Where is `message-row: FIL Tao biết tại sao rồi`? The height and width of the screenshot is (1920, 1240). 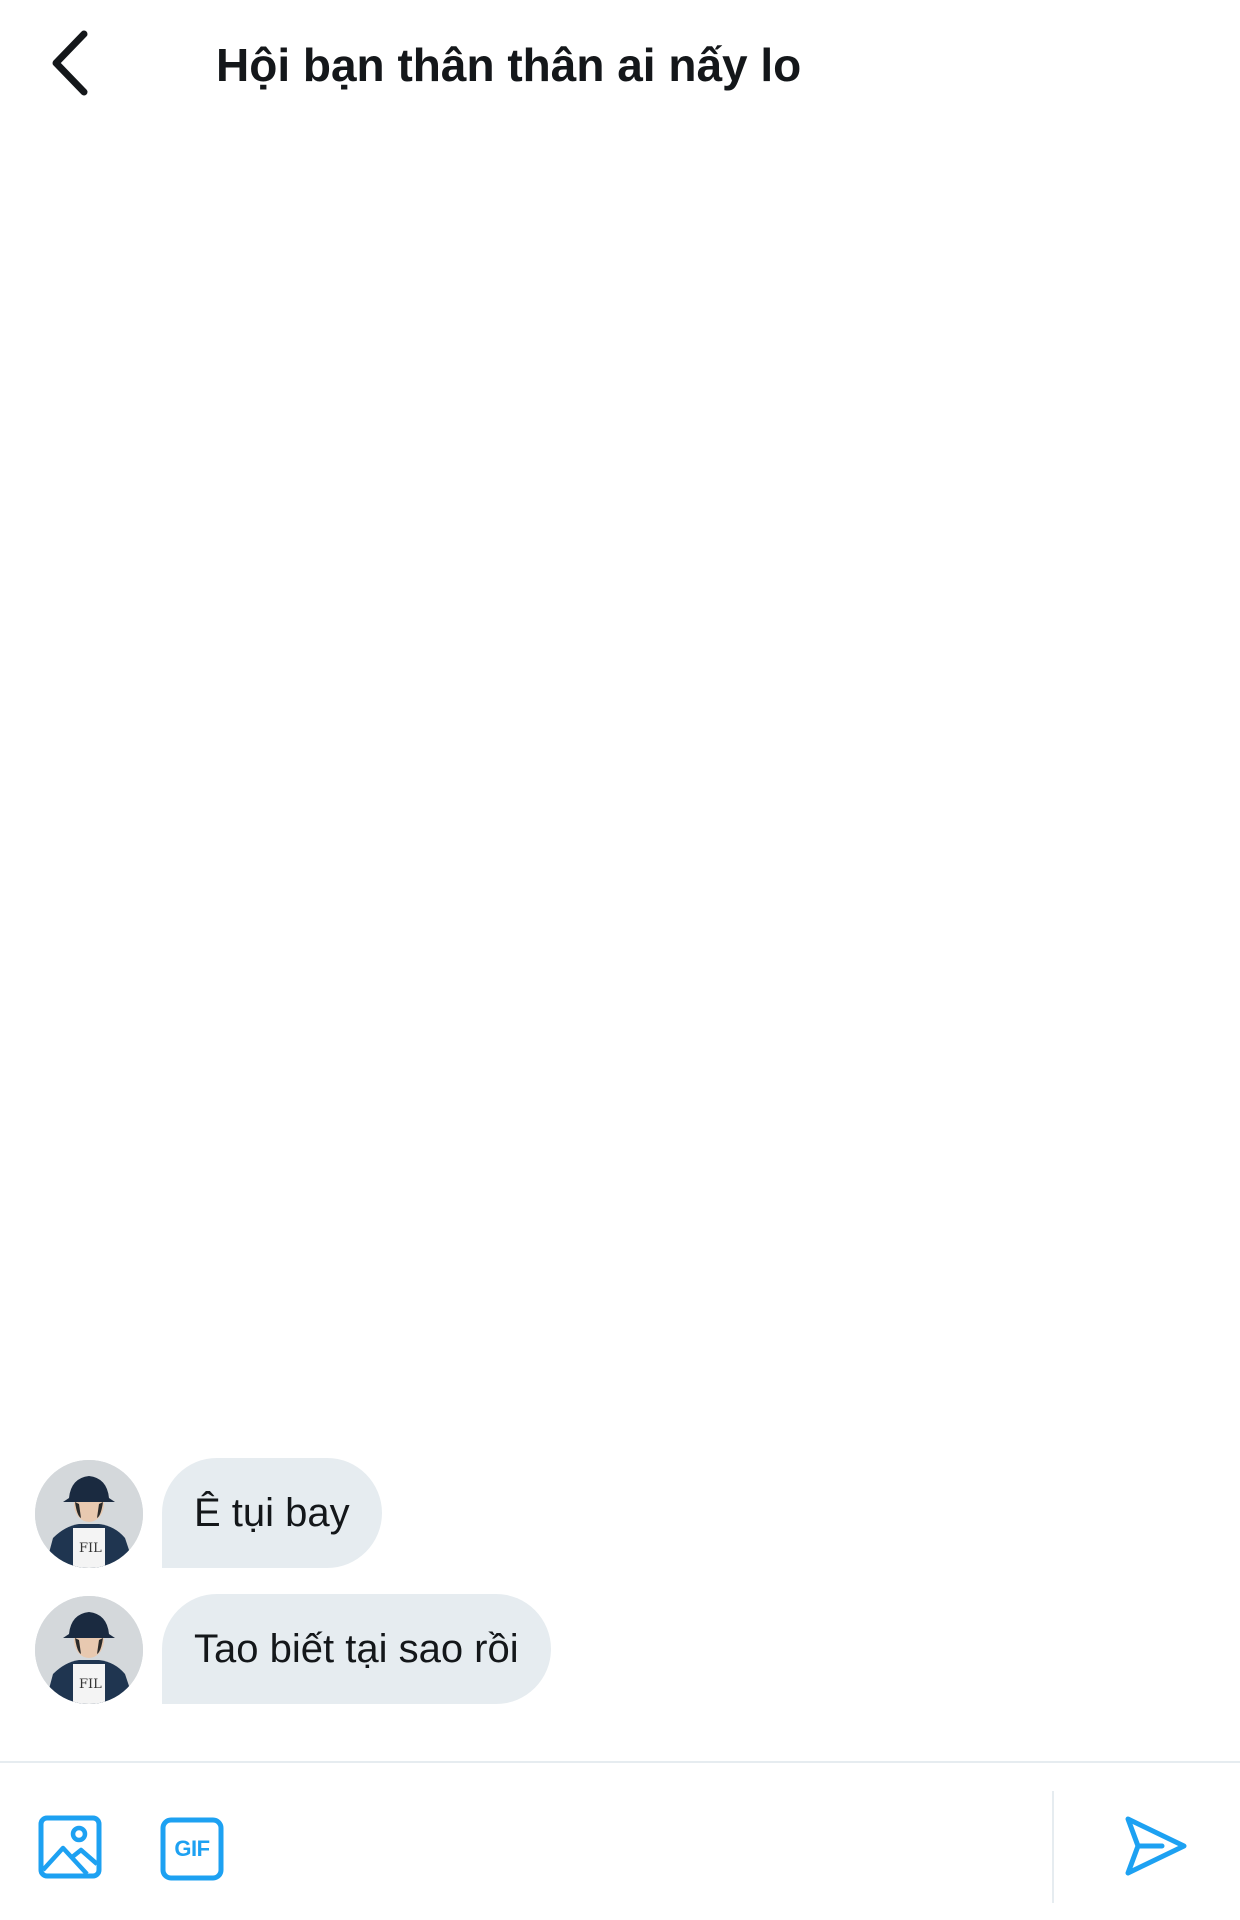
message-row: FIL Tao biết tại sao rồi is located at coordinates (620, 1650).